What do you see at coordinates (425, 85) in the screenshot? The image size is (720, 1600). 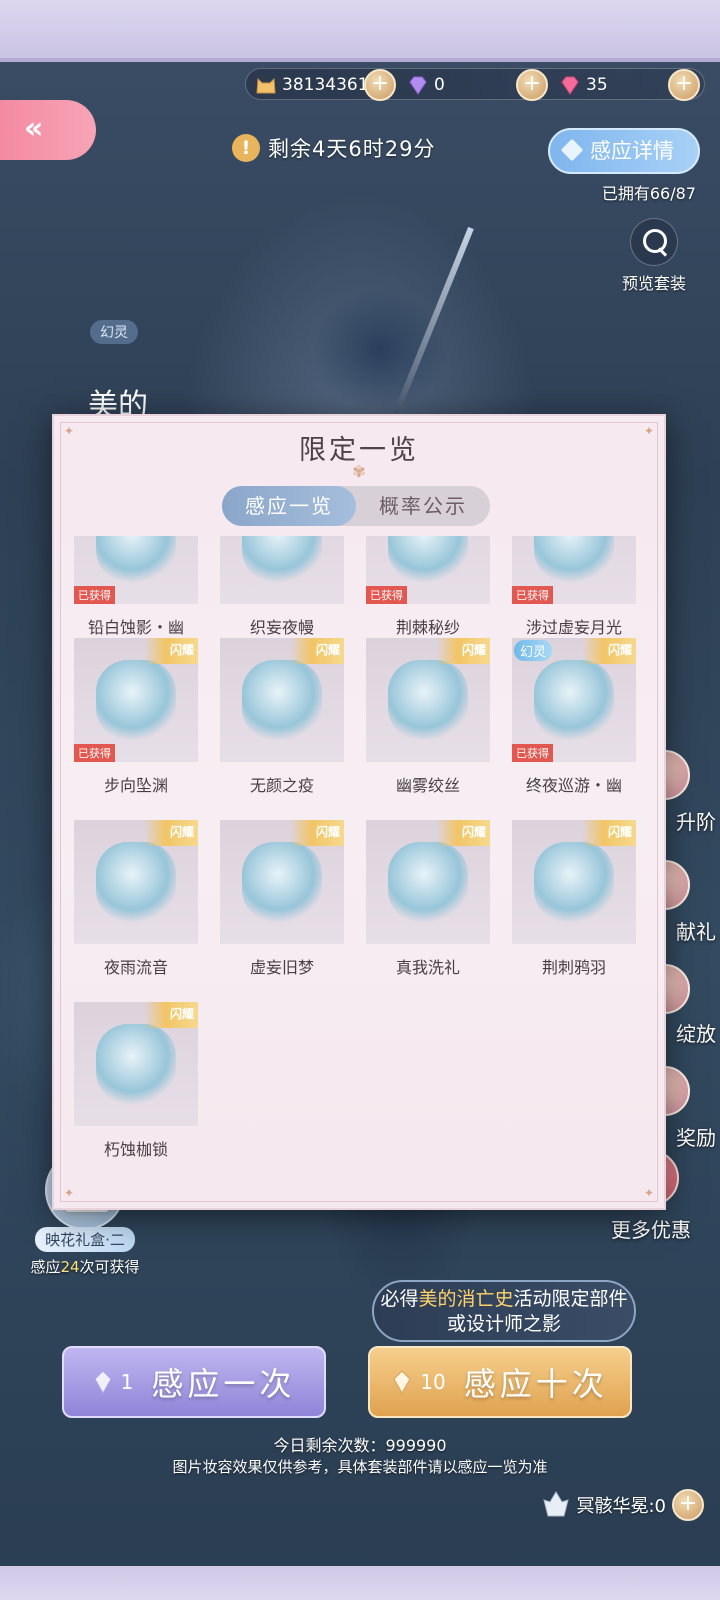 I see `currency-purple-diamond: 0` at bounding box center [425, 85].